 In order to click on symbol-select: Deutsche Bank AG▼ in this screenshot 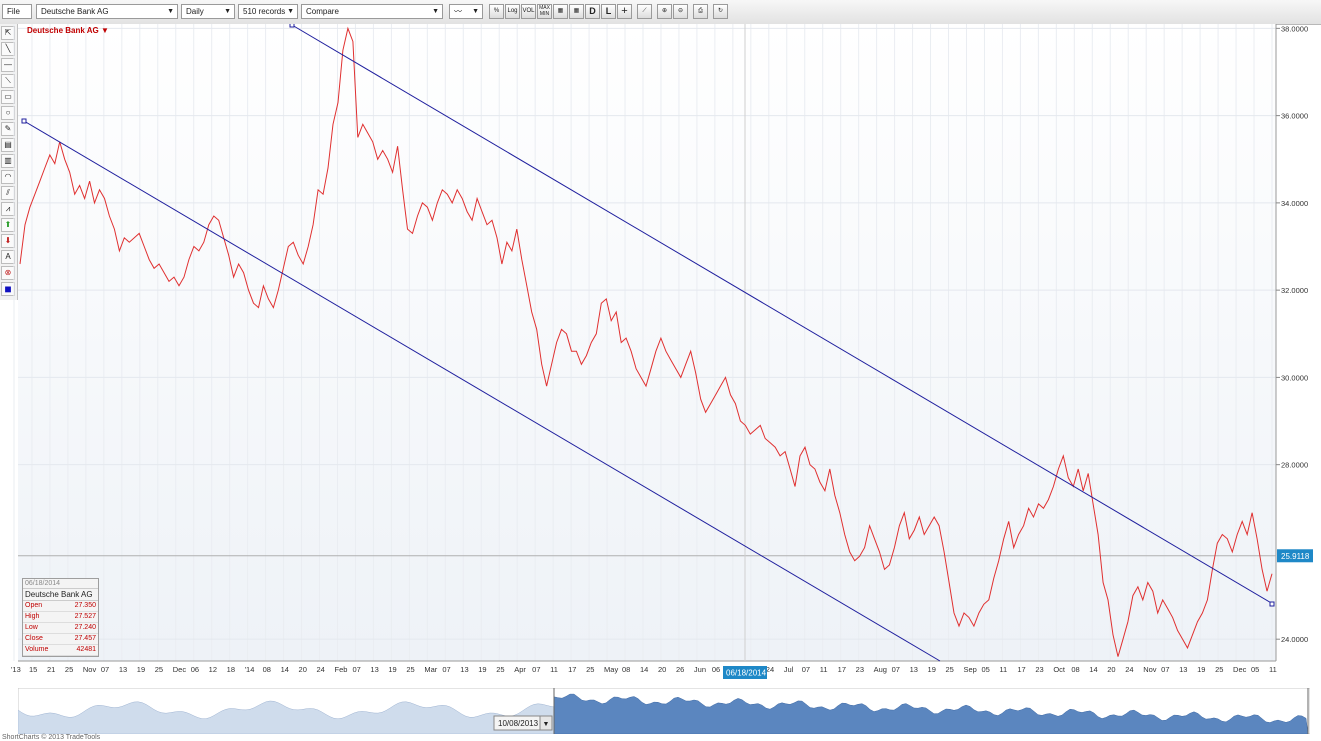, I will do `click(107, 11)`.